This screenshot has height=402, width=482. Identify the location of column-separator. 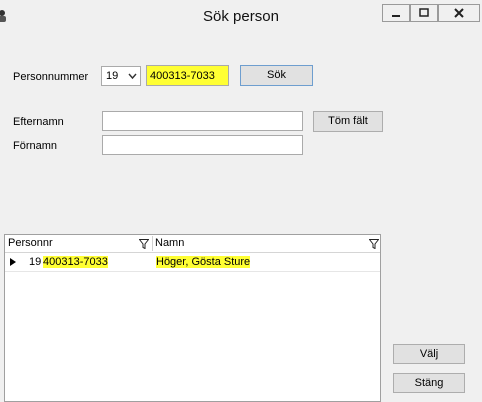
(152, 243).